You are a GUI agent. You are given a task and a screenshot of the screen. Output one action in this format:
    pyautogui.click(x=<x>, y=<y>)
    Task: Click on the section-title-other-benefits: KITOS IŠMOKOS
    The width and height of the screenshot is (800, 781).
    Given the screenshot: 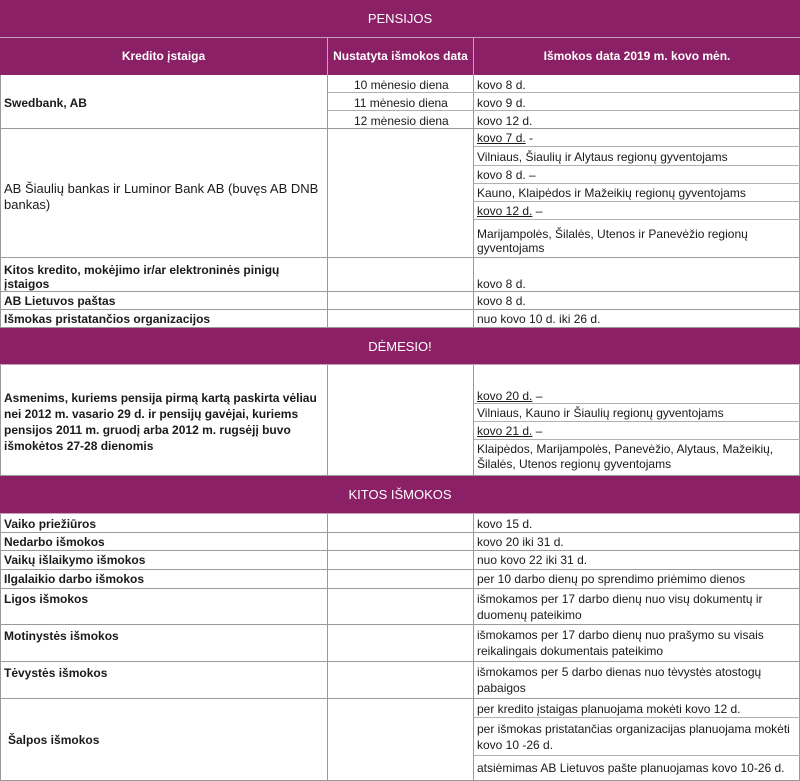 What is the action you would take?
    pyautogui.click(x=400, y=495)
    